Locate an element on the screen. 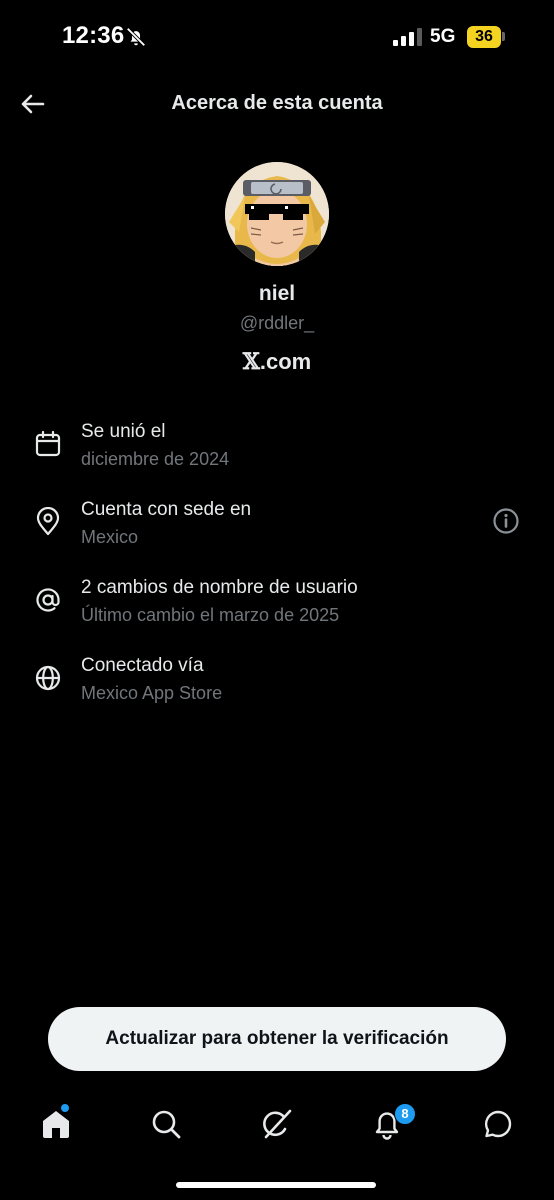  calendar-icon is located at coordinates (48, 443).